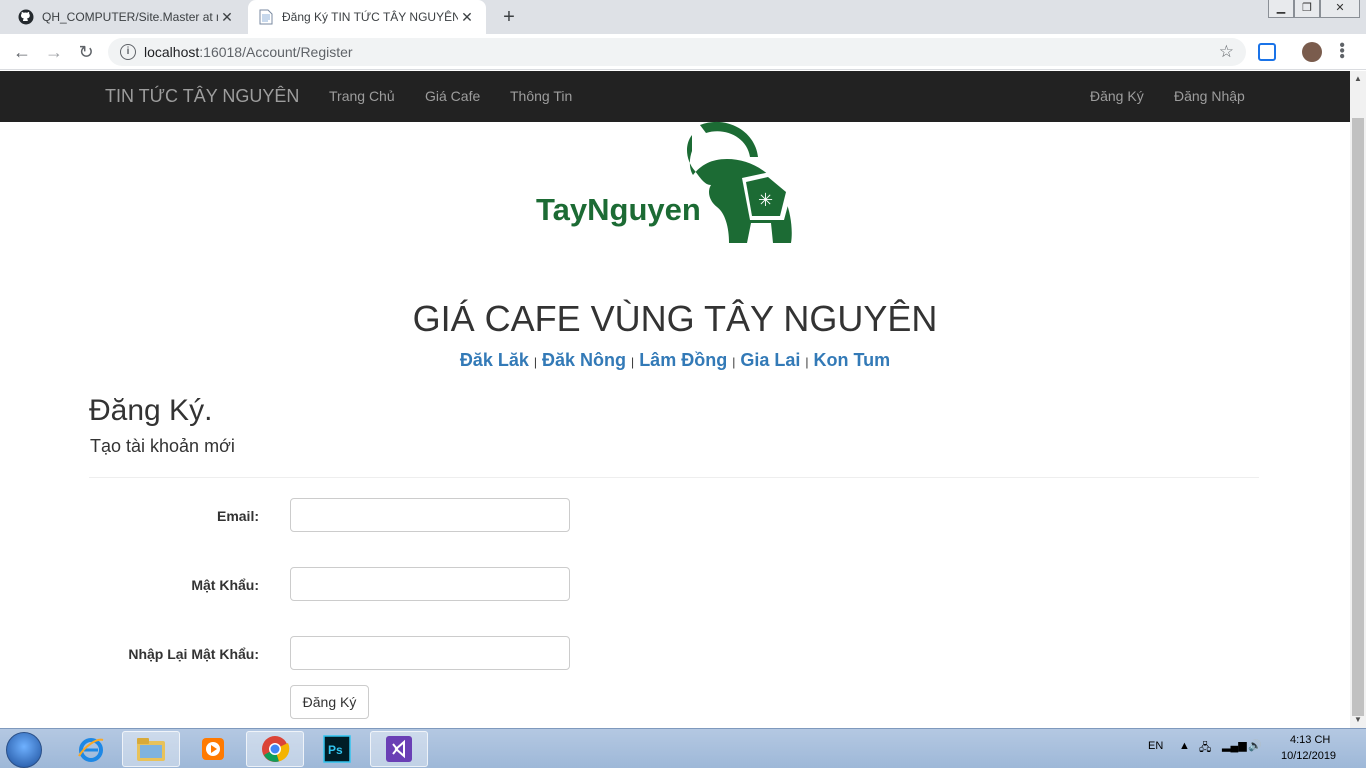 The width and height of the screenshot is (1366, 768). Describe the element at coordinates (1308, 756) in the screenshot. I see `clock-date: 10/12/2019` at that location.